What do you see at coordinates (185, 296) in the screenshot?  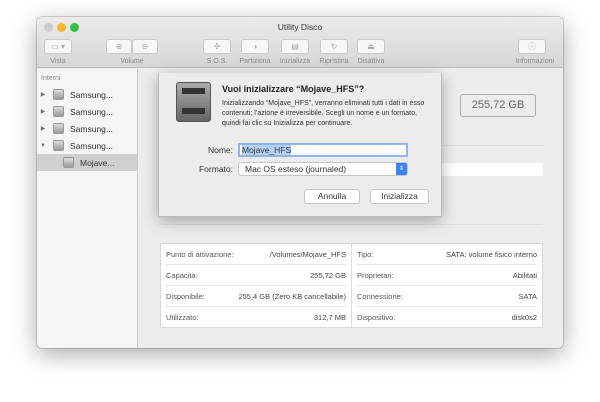 I see `info-key: Disponibile:` at bounding box center [185, 296].